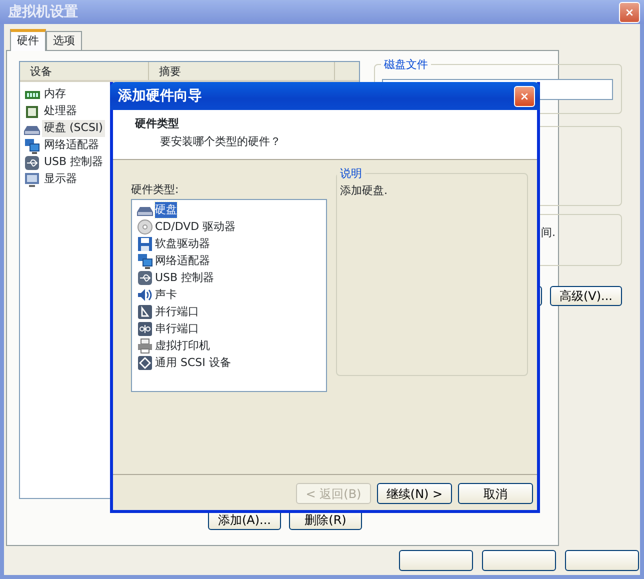  I want to click on device-item: 内存, so click(55, 94).